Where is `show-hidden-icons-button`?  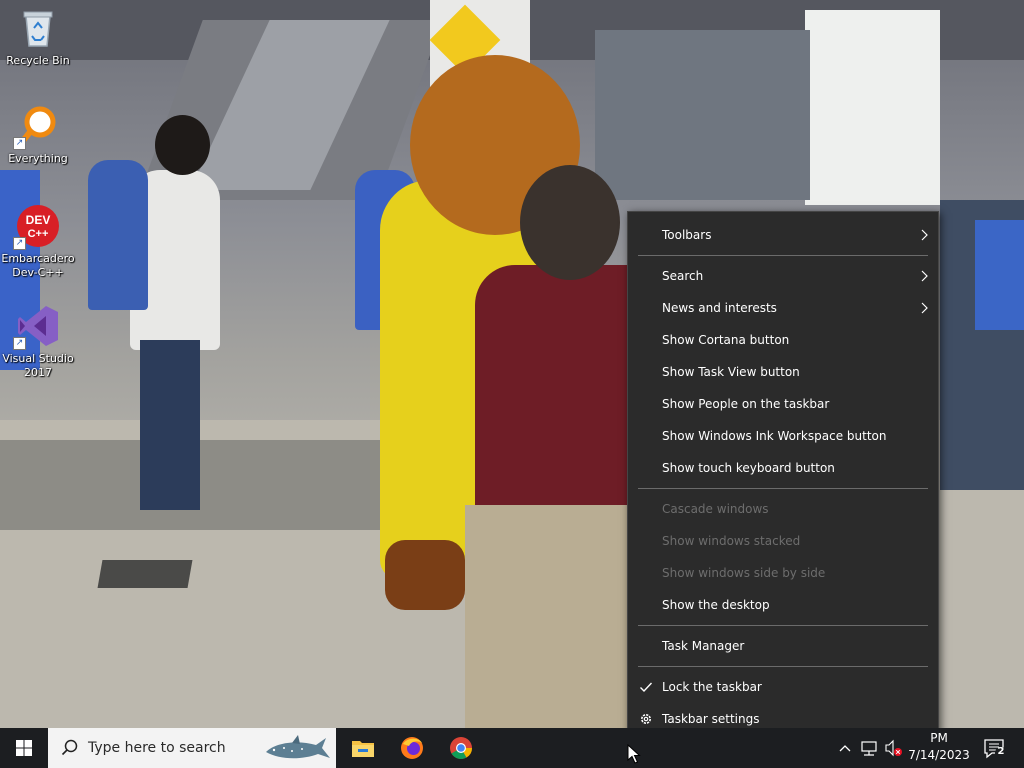 show-hidden-icons-button is located at coordinates (845, 748).